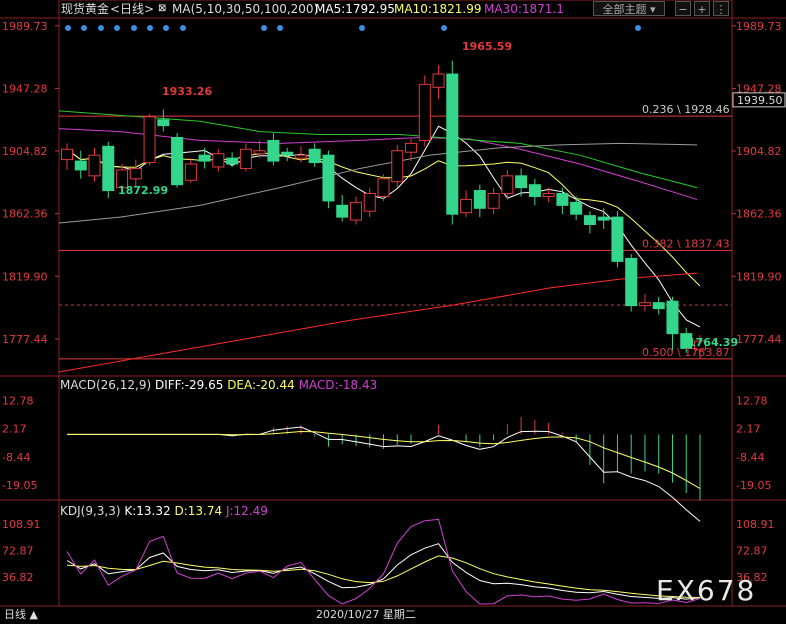 The image size is (786, 624). What do you see at coordinates (378, 322) in the screenshot?
I see `ma200-line` at bounding box center [378, 322].